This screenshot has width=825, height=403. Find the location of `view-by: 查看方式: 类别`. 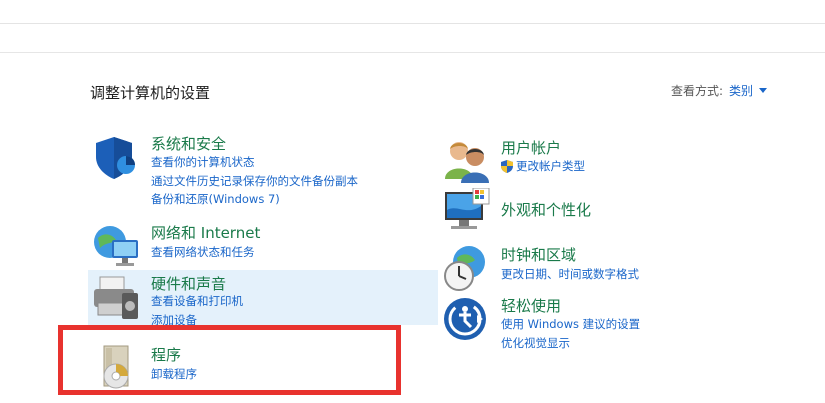

view-by: 查看方式: 类别 is located at coordinates (719, 90).